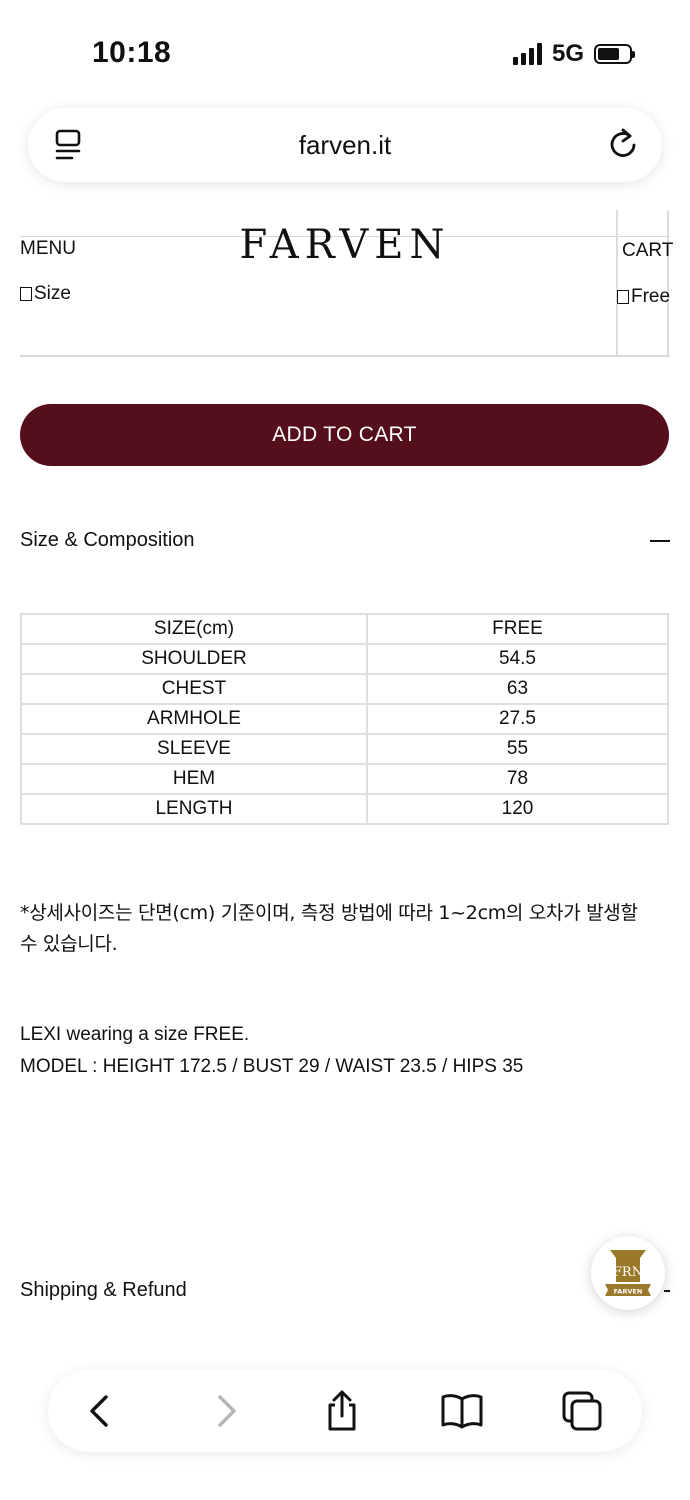  I want to click on table-cell: SHOULDER, so click(194, 659).